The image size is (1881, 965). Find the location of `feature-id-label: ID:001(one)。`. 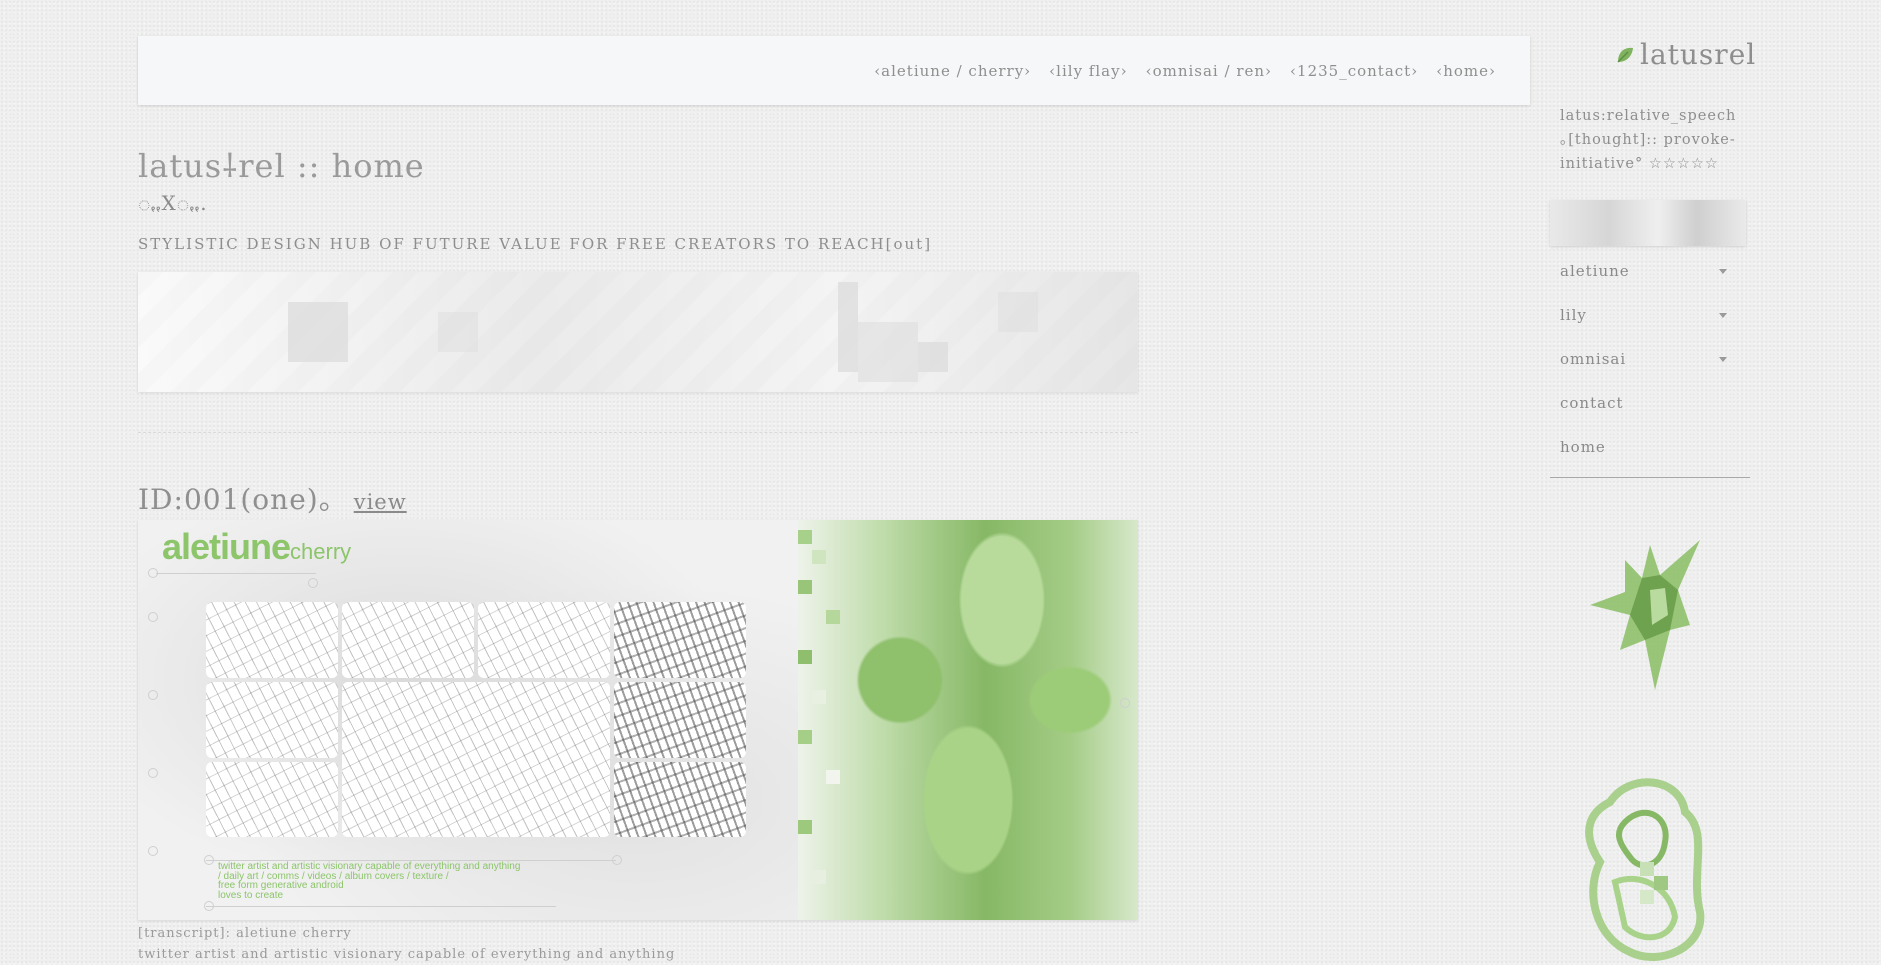

feature-id-label: ID:001(one)。 is located at coordinates (243, 499).